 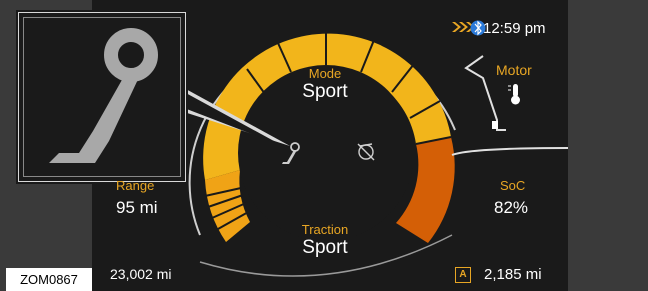 I want to click on range-value: 95 mi, so click(x=137, y=207).